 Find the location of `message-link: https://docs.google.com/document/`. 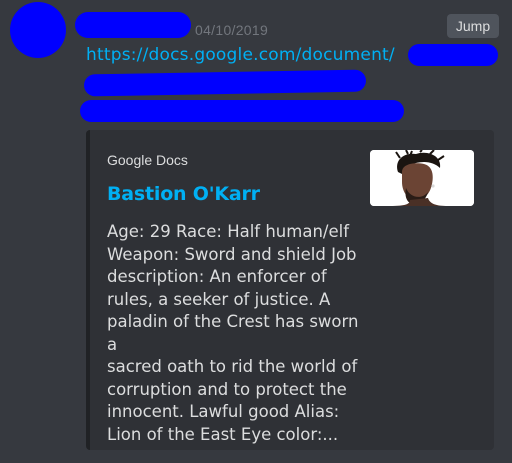

message-link: https://docs.google.com/document/ is located at coordinates (240, 55).